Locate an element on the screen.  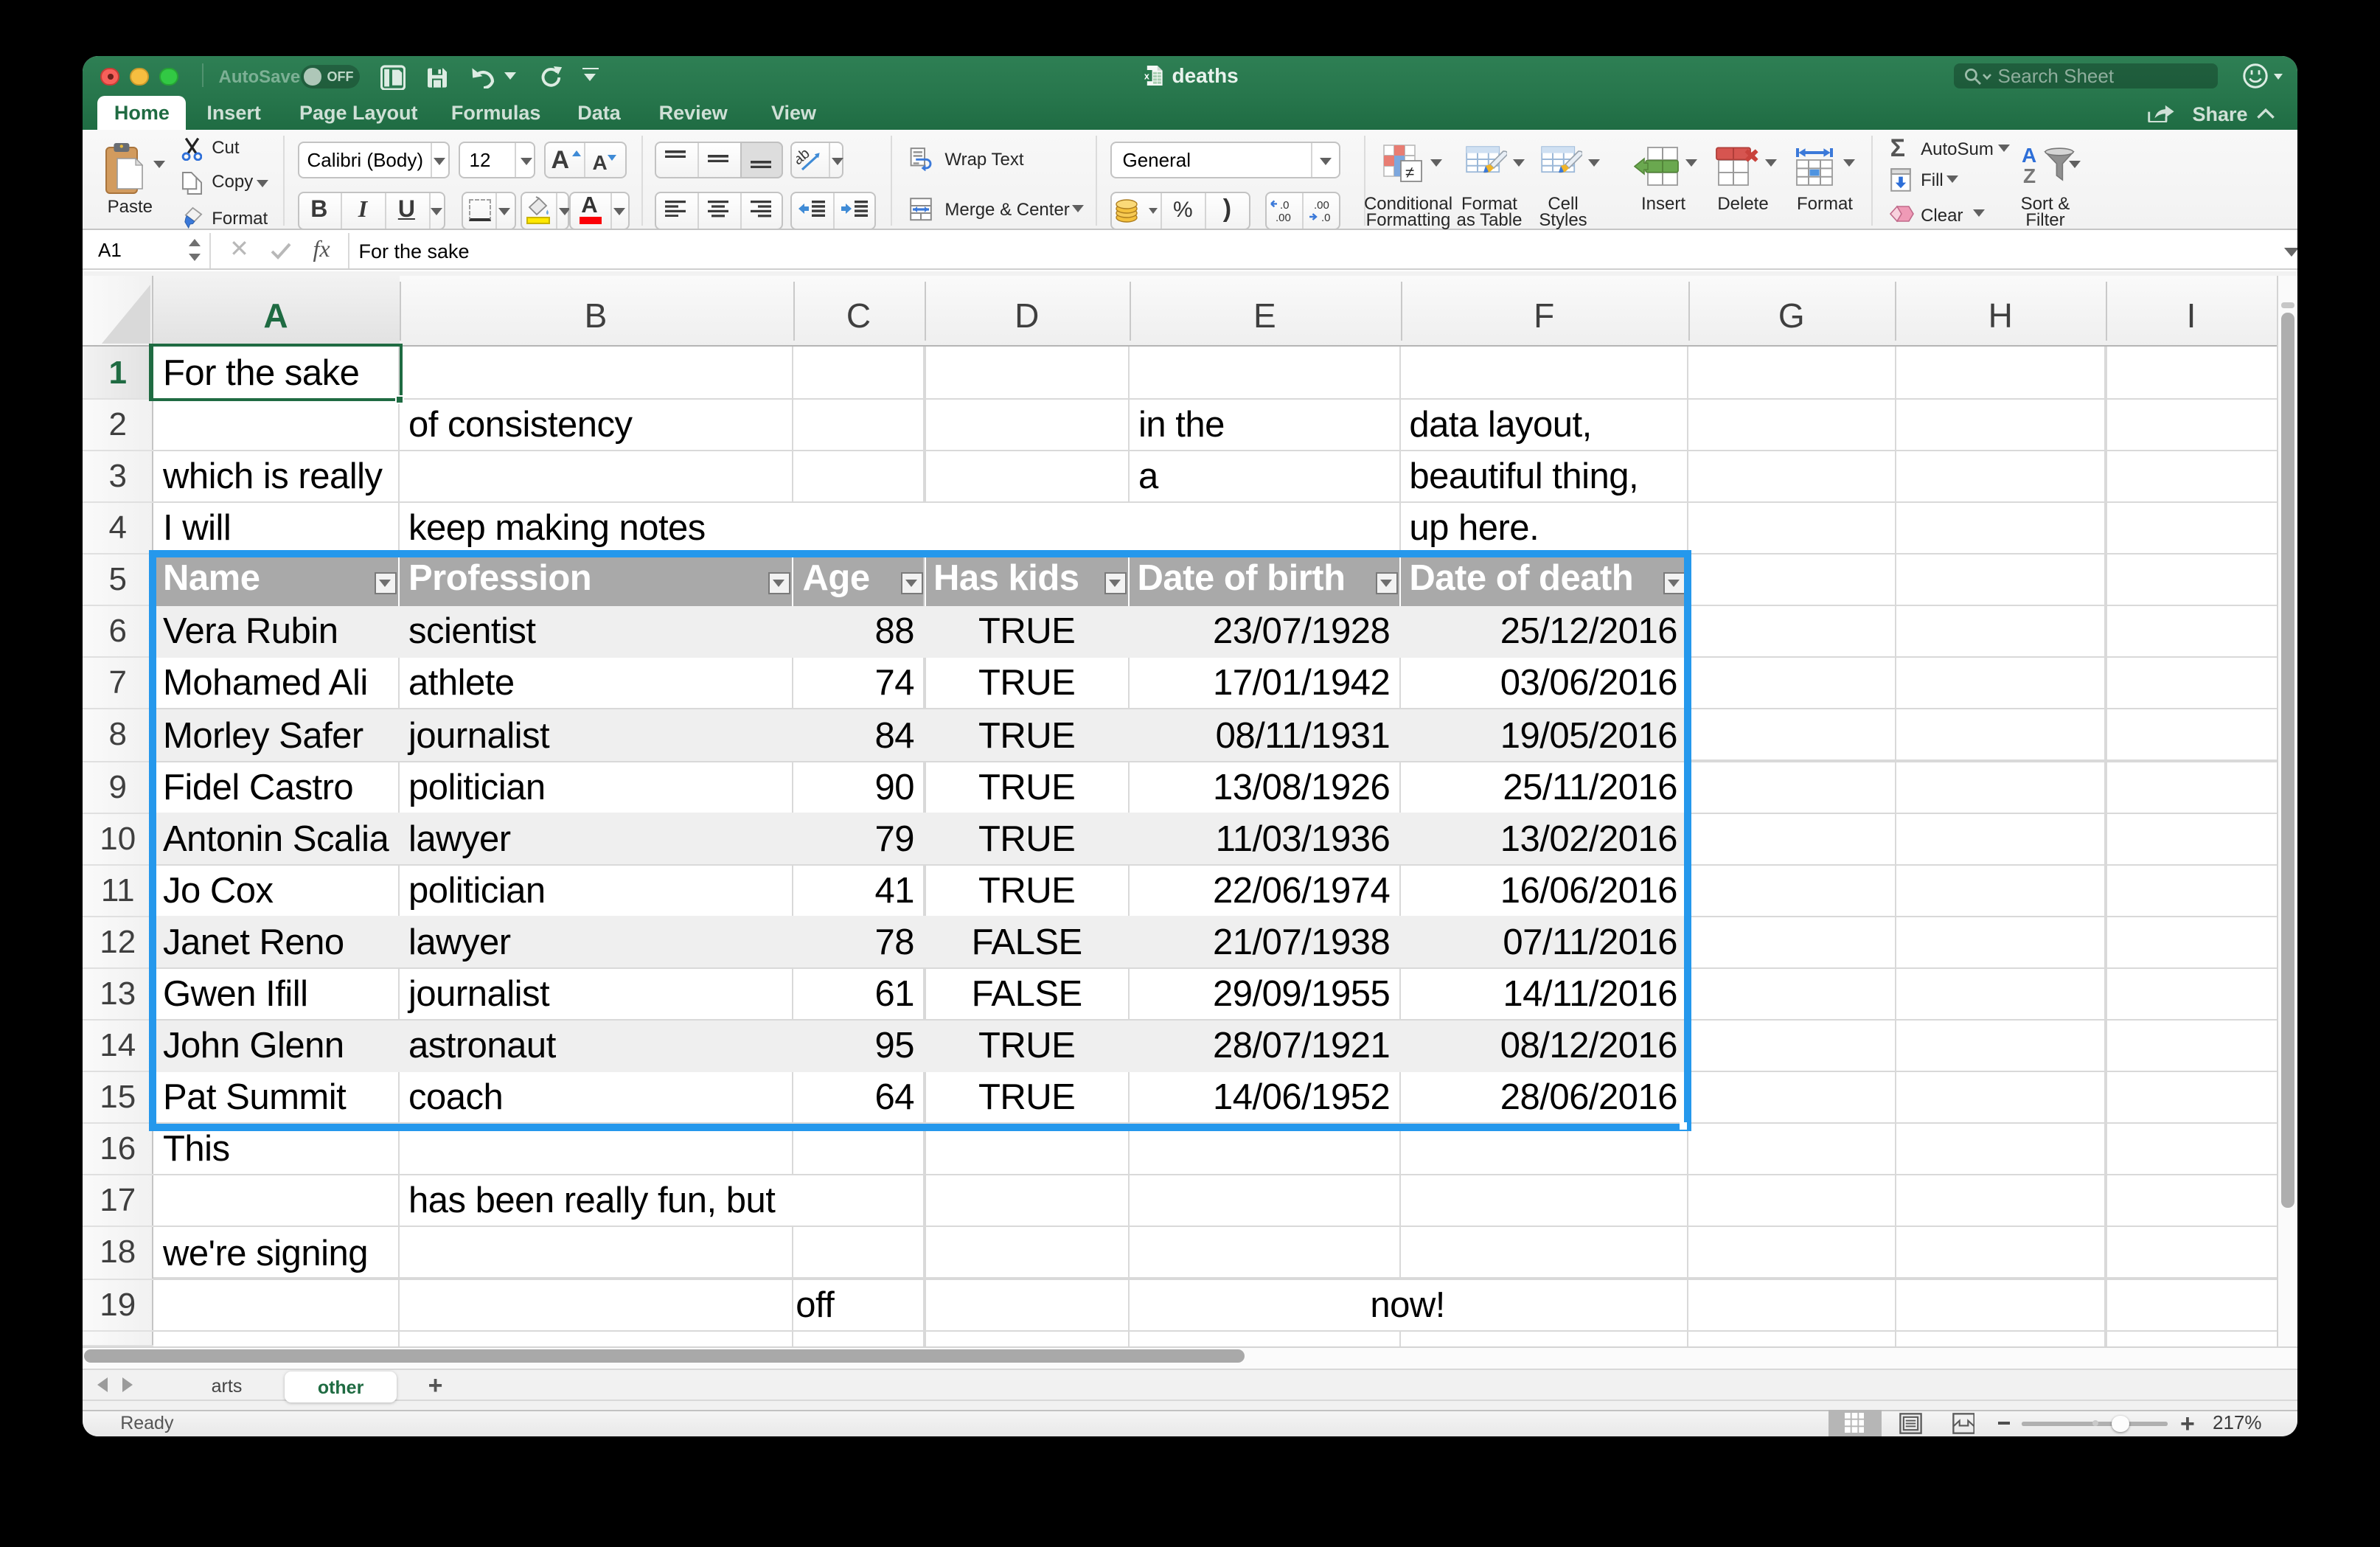
svg-text: Z is located at coordinates (2029, 175).